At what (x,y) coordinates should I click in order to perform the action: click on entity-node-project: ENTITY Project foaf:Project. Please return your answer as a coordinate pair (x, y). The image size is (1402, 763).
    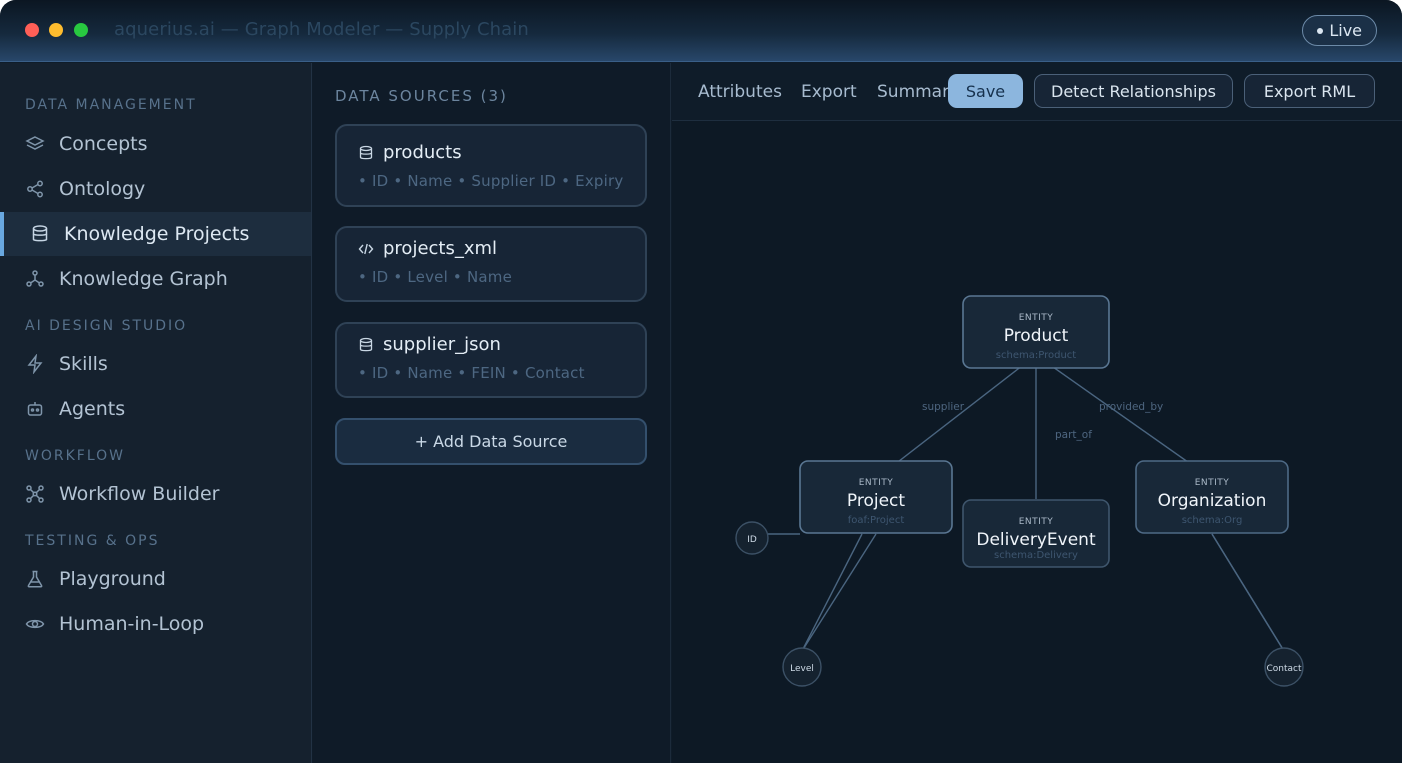
    Looking at the image, I should click on (876, 497).